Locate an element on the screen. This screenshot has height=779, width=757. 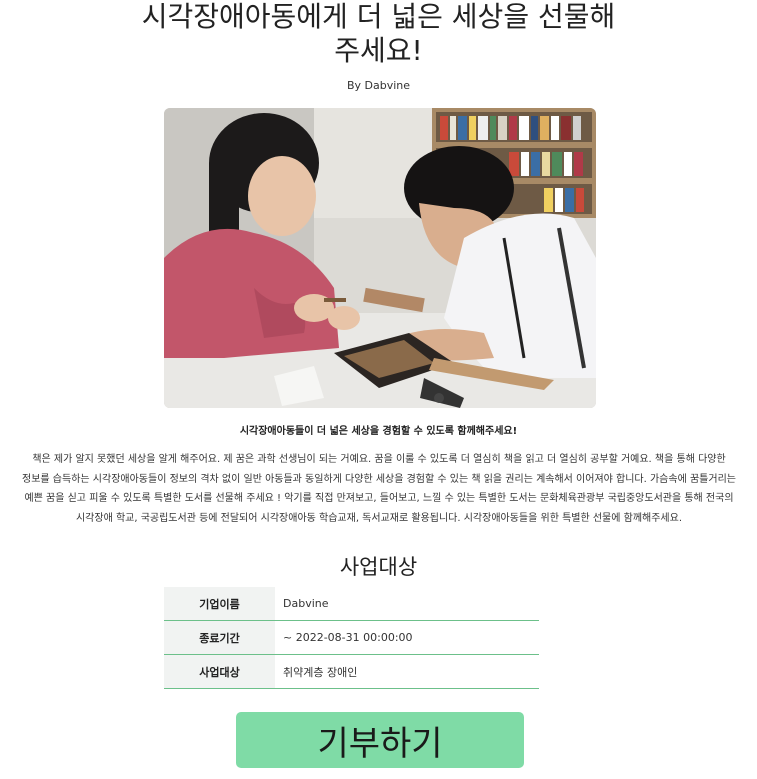
page-title: 시각장애아동에게 더 넓은 세상을 선물해주세요! is located at coordinates (378, 33).